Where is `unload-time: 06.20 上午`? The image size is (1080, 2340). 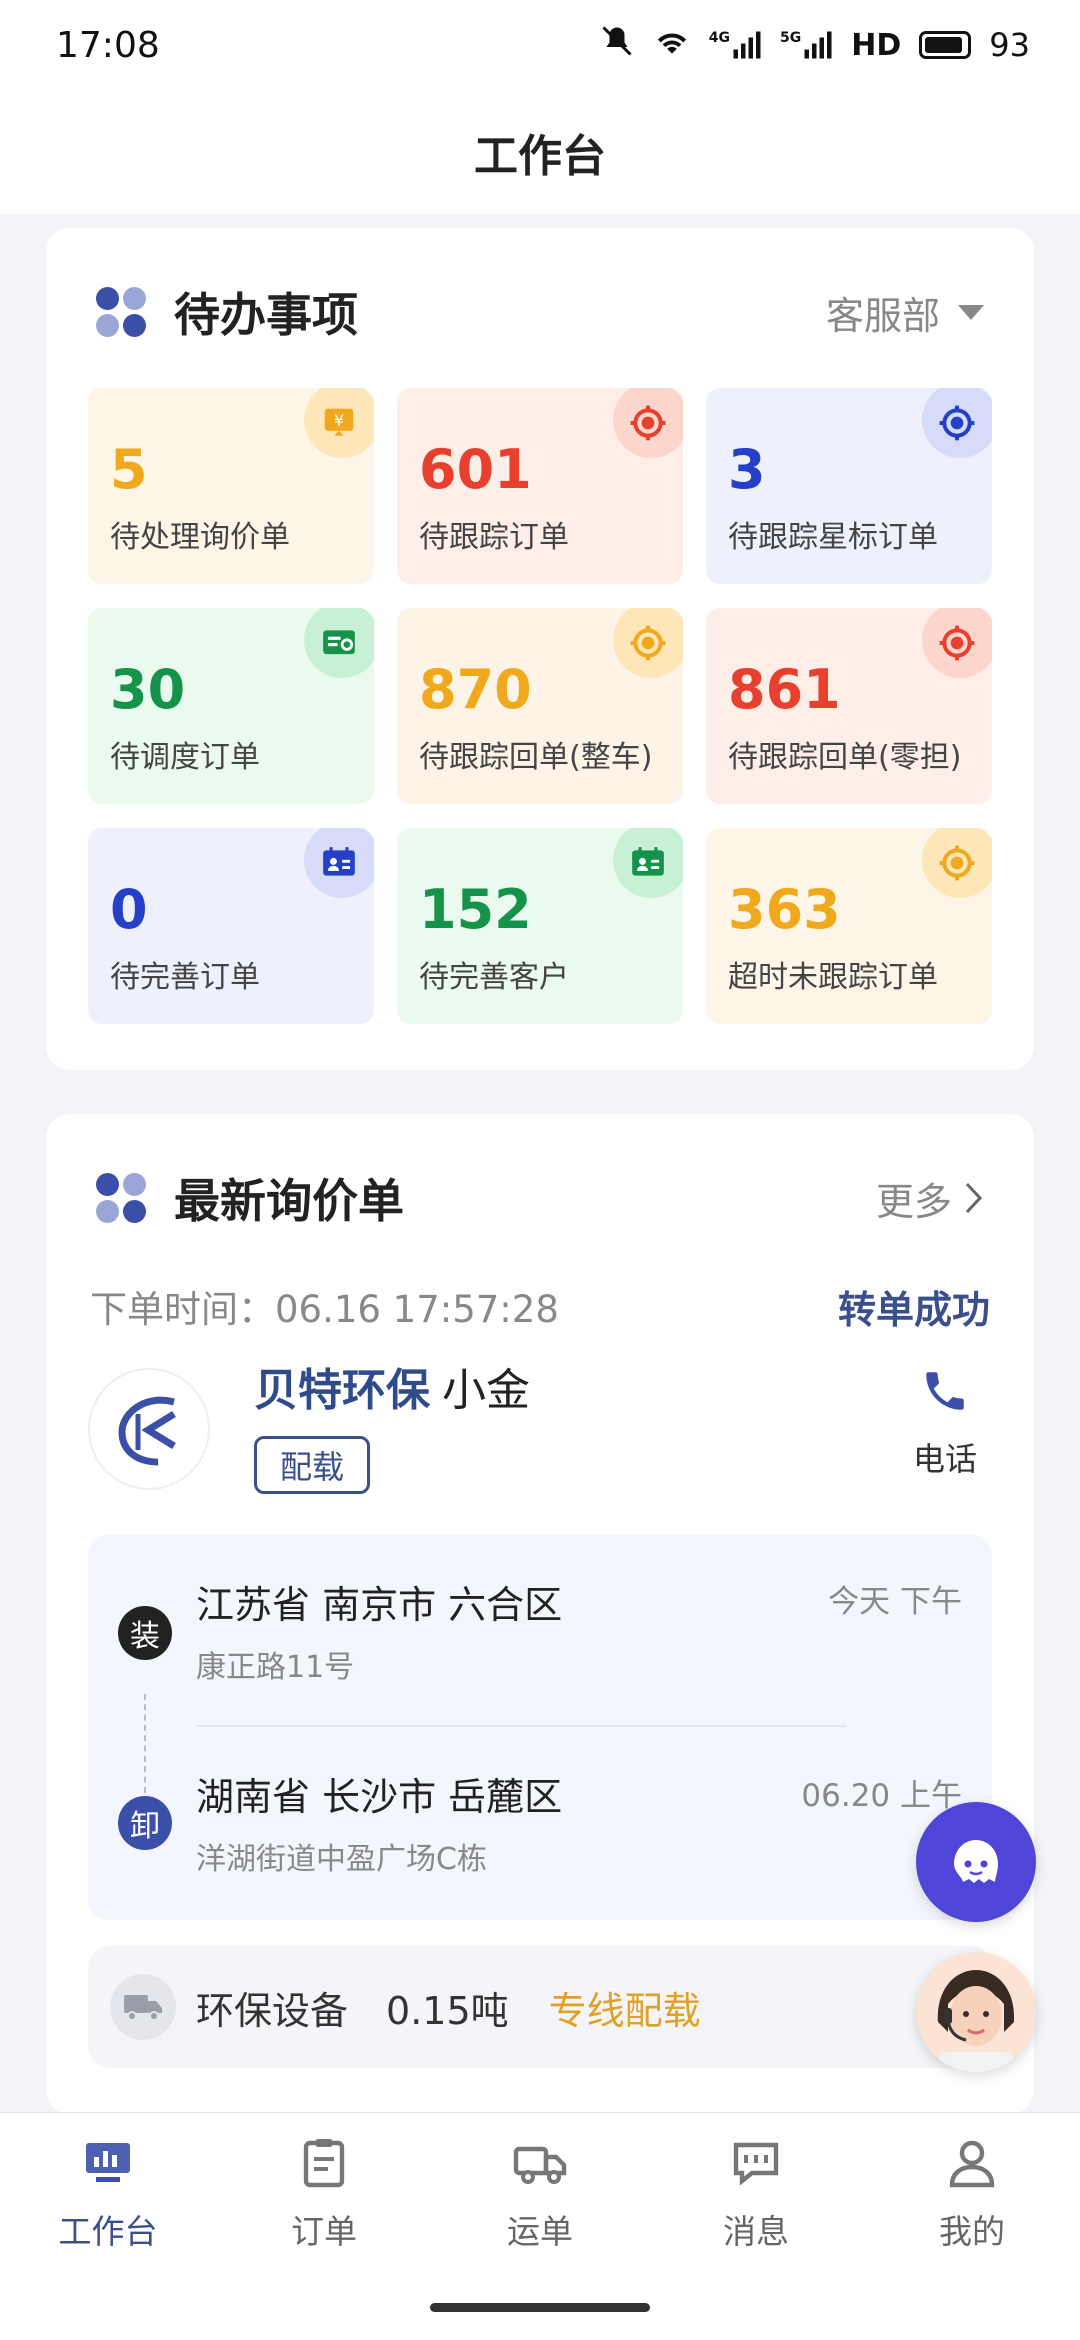 unload-time: 06.20 上午 is located at coordinates (881, 1796).